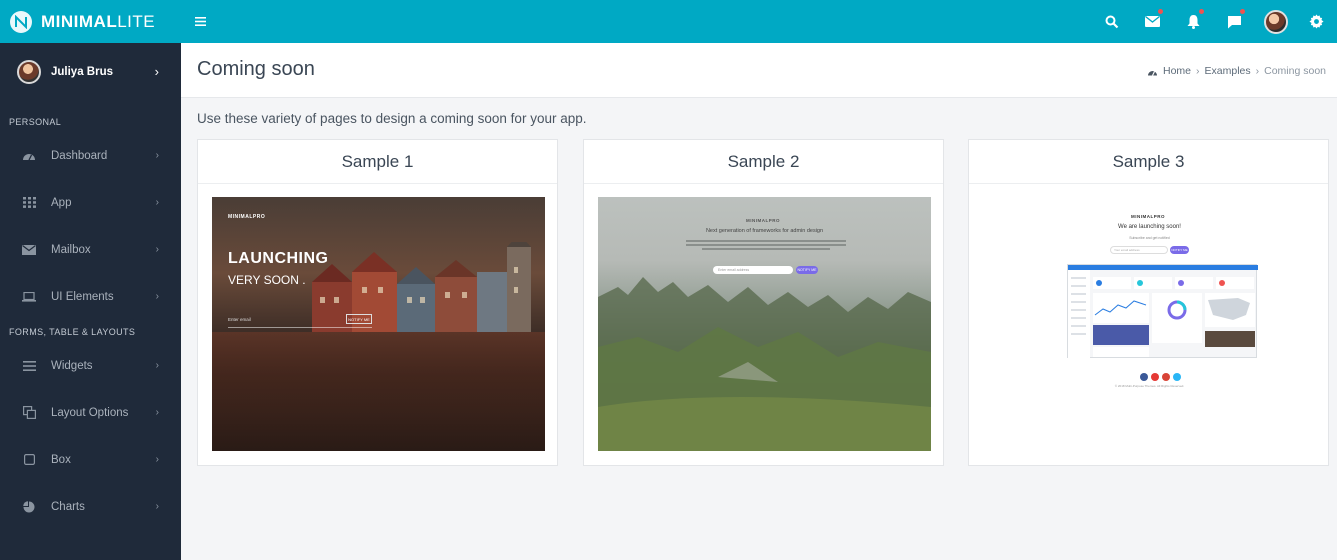 Image resolution: width=1337 pixels, height=560 pixels. Describe the element at coordinates (1144, 377) in the screenshot. I see `facebook-icon` at that location.